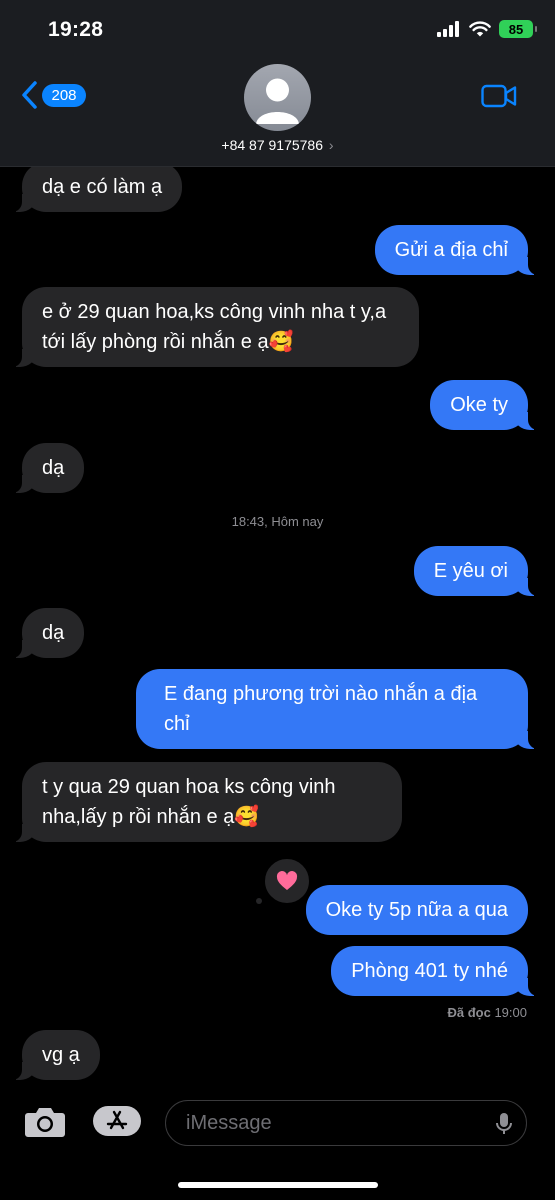 The width and height of the screenshot is (555, 1200). I want to click on unread-count-badge: 208, so click(64, 95).